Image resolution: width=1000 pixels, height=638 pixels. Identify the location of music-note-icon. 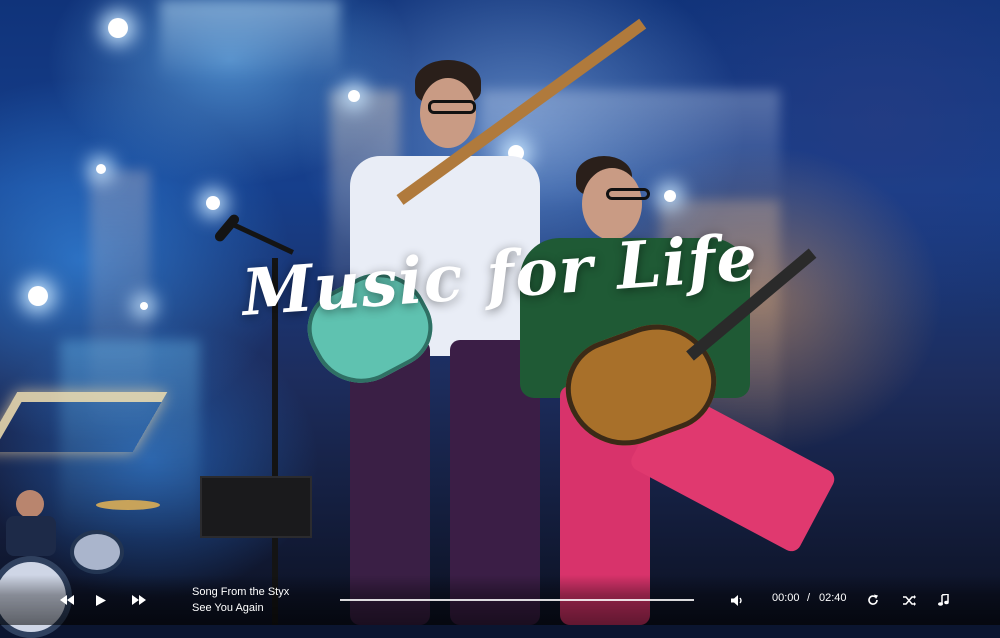
(943, 600).